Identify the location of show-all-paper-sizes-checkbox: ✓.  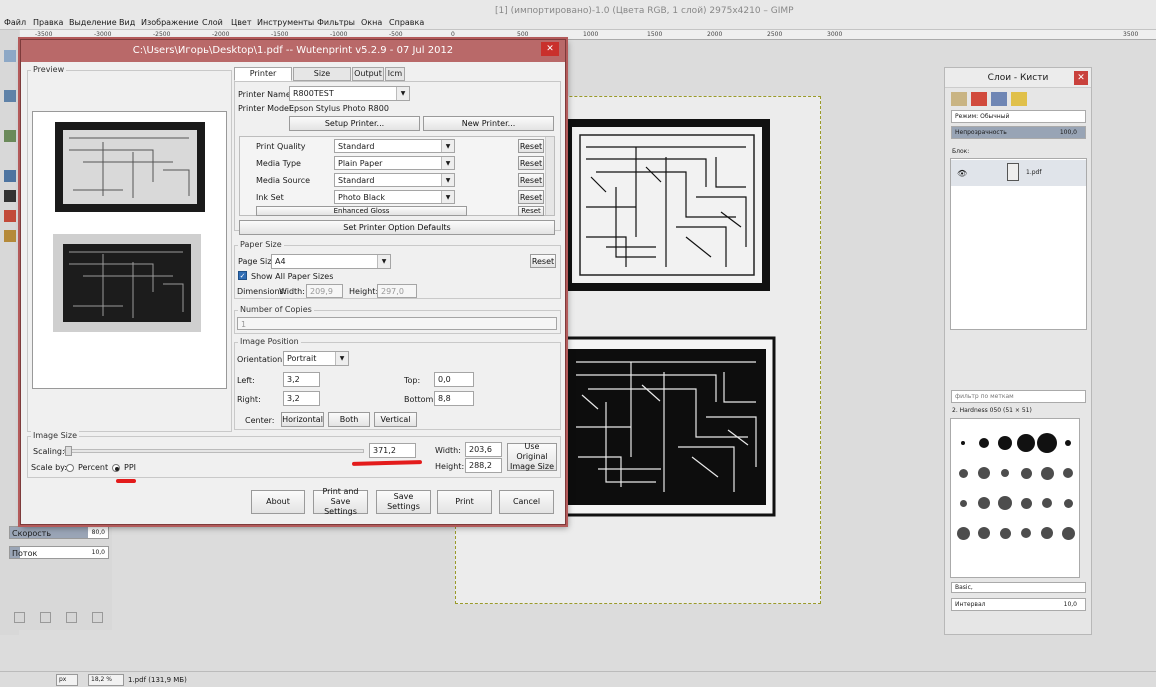
(242, 275).